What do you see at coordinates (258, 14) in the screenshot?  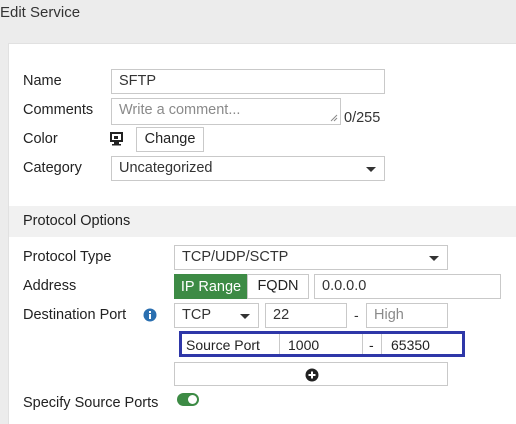 I see `window-title: Edit Service` at bounding box center [258, 14].